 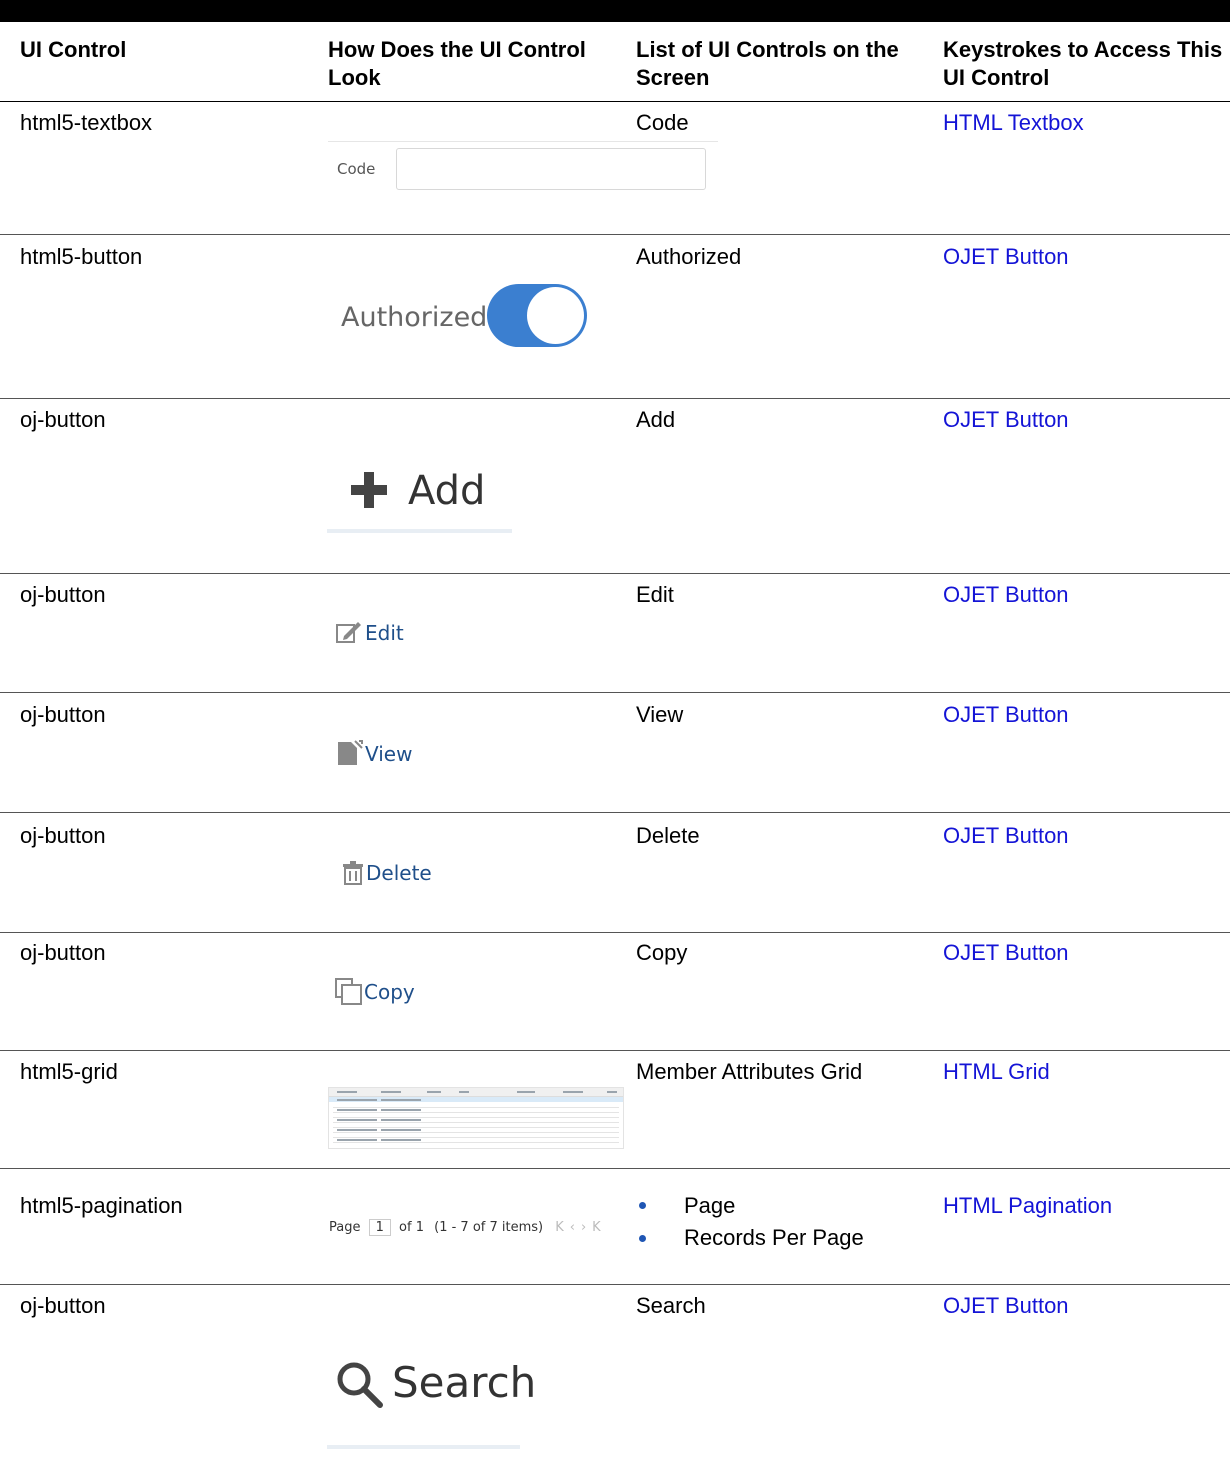 I want to click on search-icon, so click(x=360, y=1385).